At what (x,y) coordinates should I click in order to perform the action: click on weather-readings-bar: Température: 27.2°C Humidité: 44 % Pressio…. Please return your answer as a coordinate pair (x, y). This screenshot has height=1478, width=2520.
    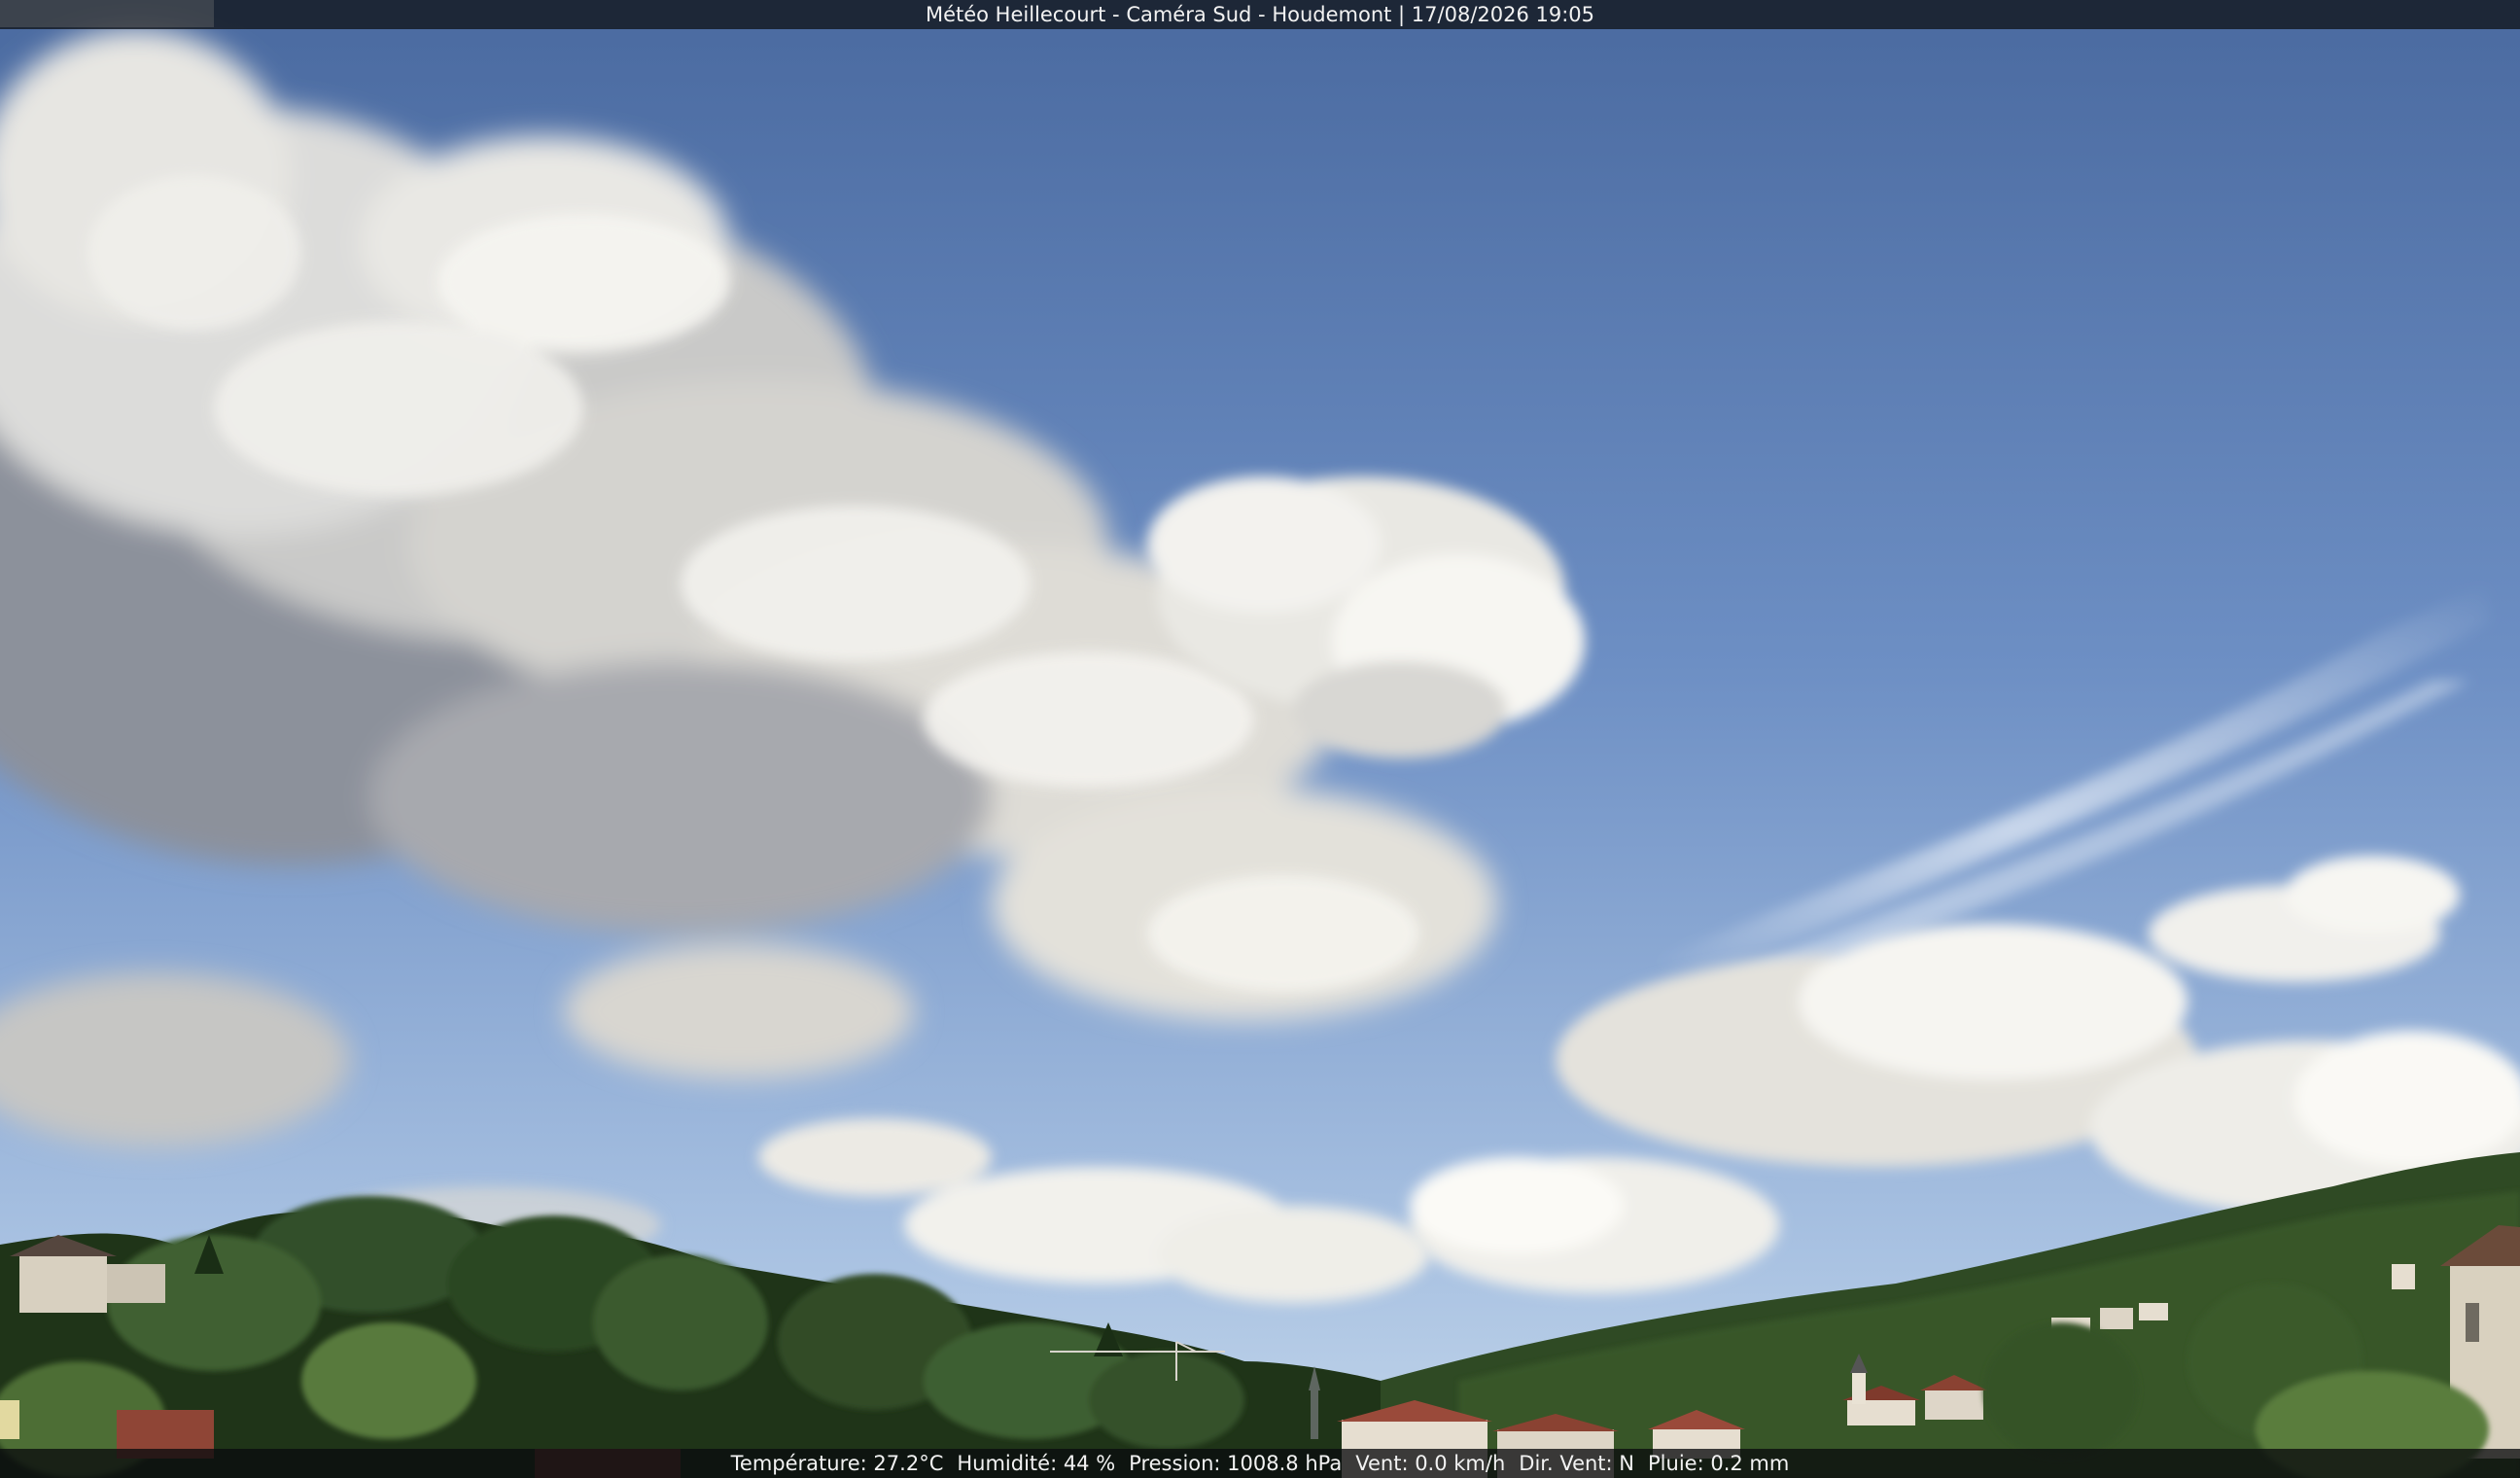
    Looking at the image, I should click on (1260, 1463).